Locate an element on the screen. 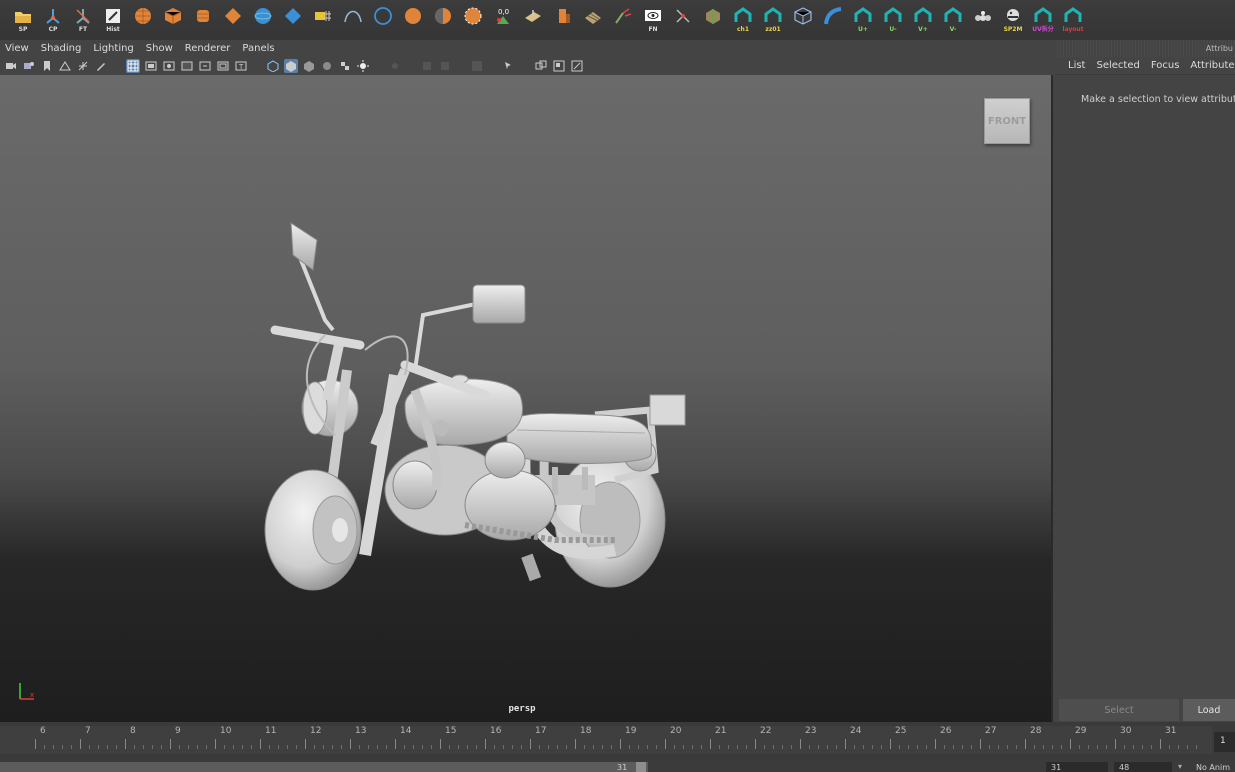 Image resolution: width=1235 pixels, height=772 pixels. menu-show: Show is located at coordinates (159, 48).